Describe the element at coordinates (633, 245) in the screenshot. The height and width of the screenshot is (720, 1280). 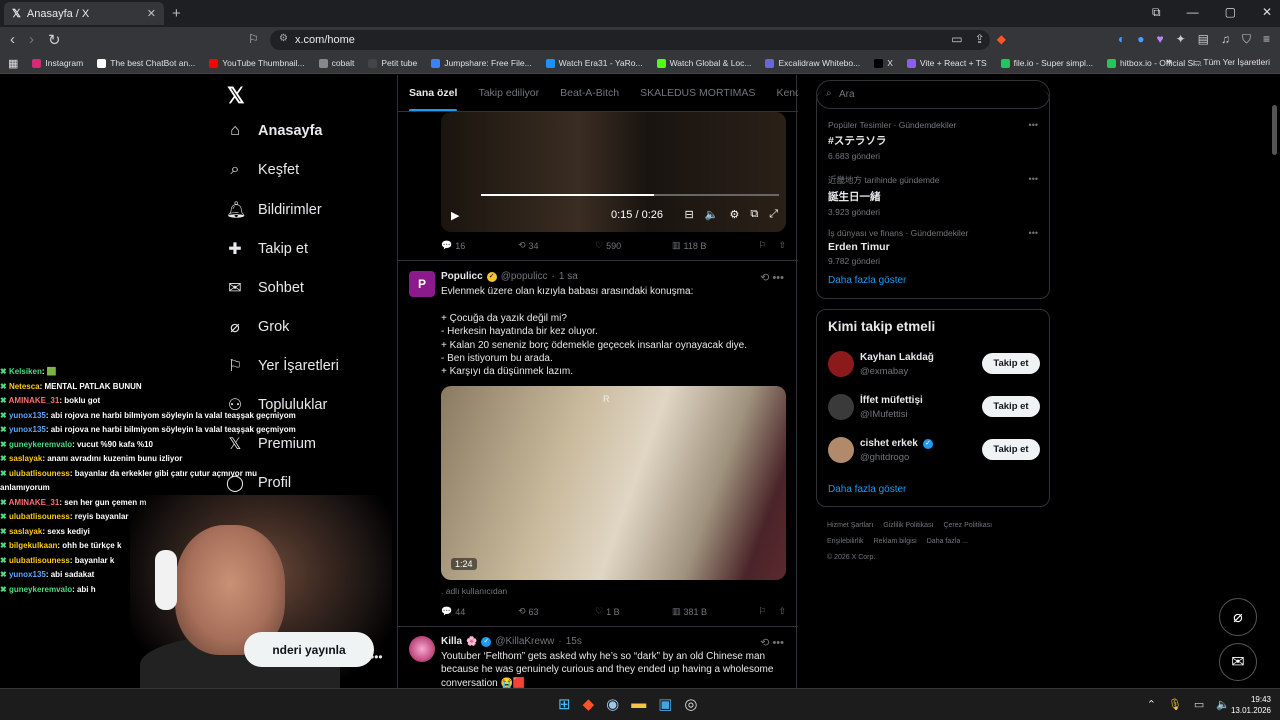
I see `like-button: ♡ 590` at that location.